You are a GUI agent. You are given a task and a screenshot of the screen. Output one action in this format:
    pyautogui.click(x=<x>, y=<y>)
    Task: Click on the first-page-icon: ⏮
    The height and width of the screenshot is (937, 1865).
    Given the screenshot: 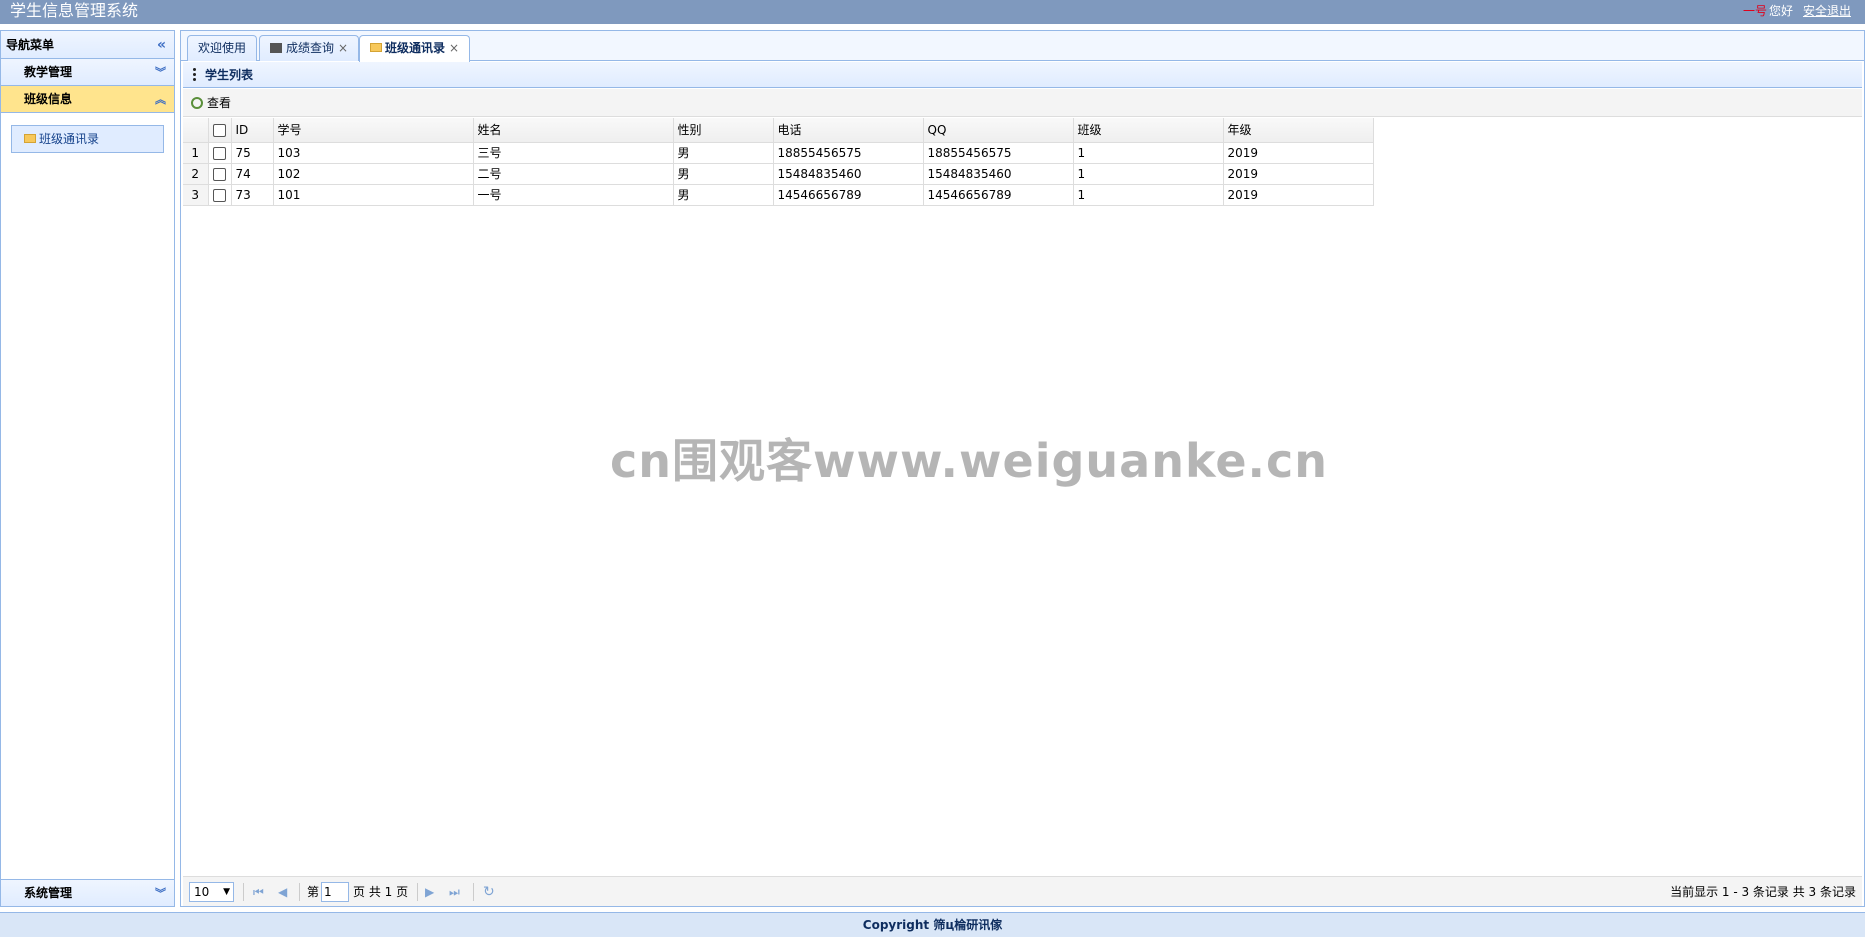 What is the action you would take?
    pyautogui.click(x=258, y=892)
    